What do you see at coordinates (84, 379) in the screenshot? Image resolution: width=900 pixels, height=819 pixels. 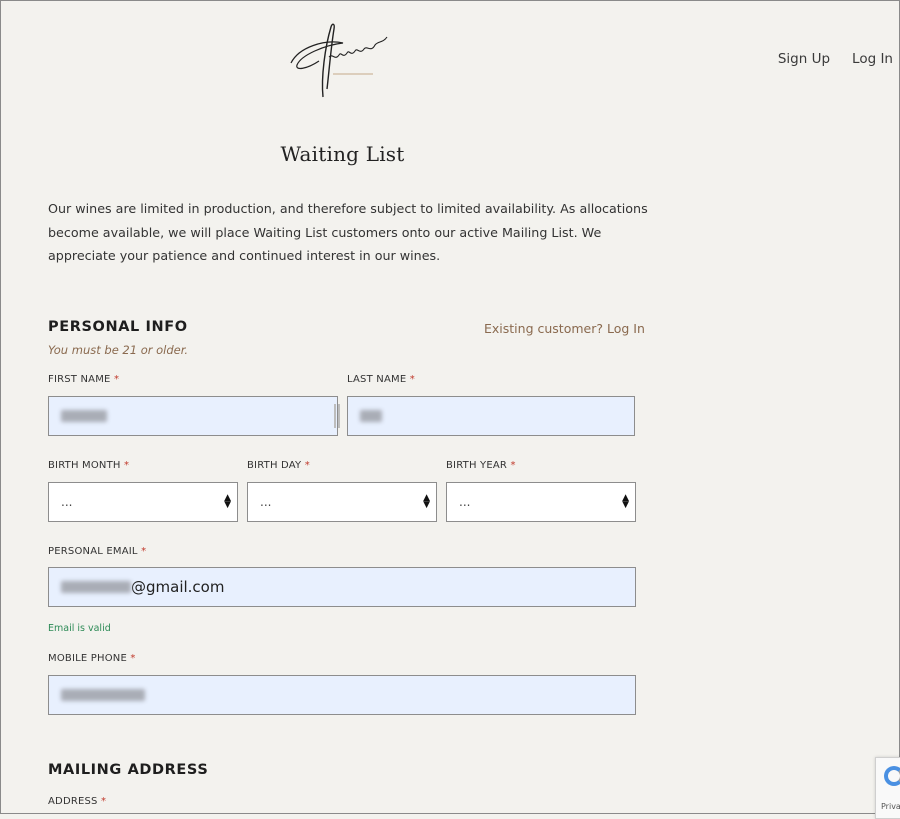 I see `first-name-label: FIRST NAME *` at bounding box center [84, 379].